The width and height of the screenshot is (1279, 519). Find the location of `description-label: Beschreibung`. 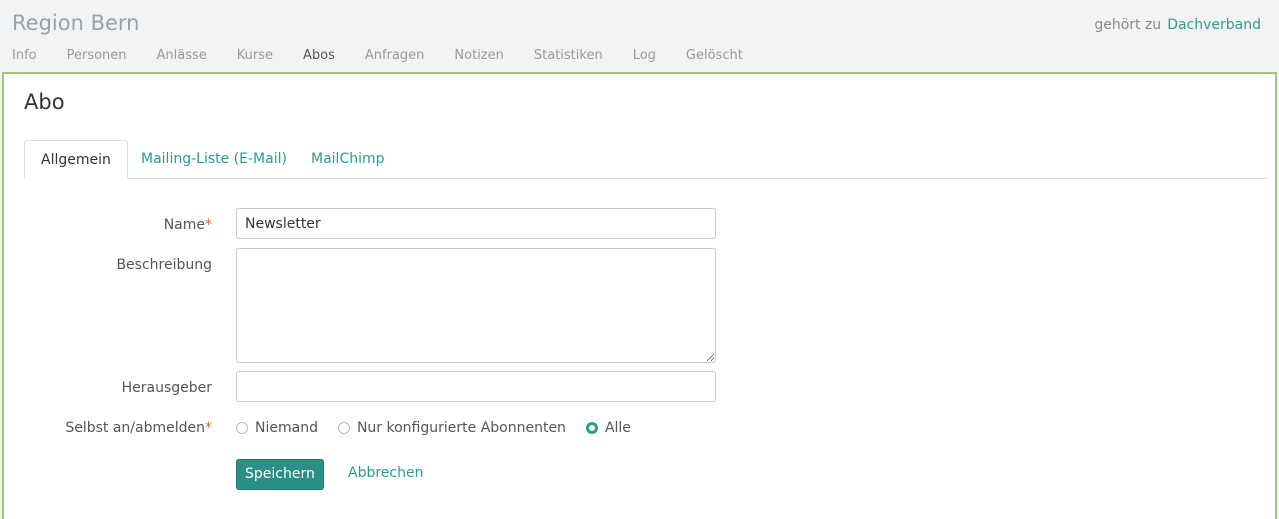

description-label: Beschreibung is located at coordinates (164, 265).